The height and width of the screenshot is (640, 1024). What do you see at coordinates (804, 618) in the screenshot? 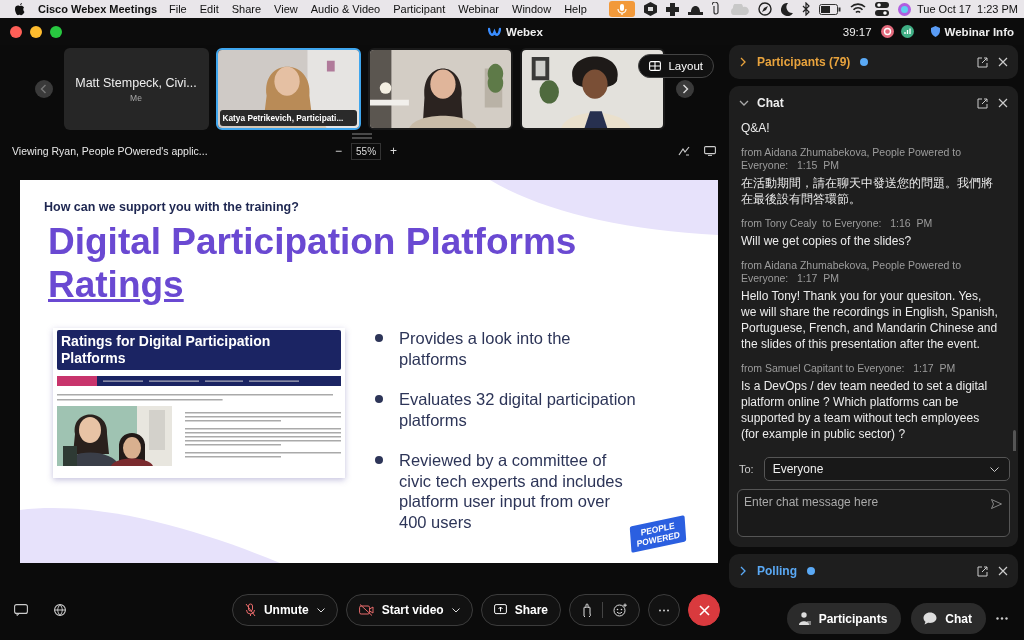
I see `person-icon` at bounding box center [804, 618].